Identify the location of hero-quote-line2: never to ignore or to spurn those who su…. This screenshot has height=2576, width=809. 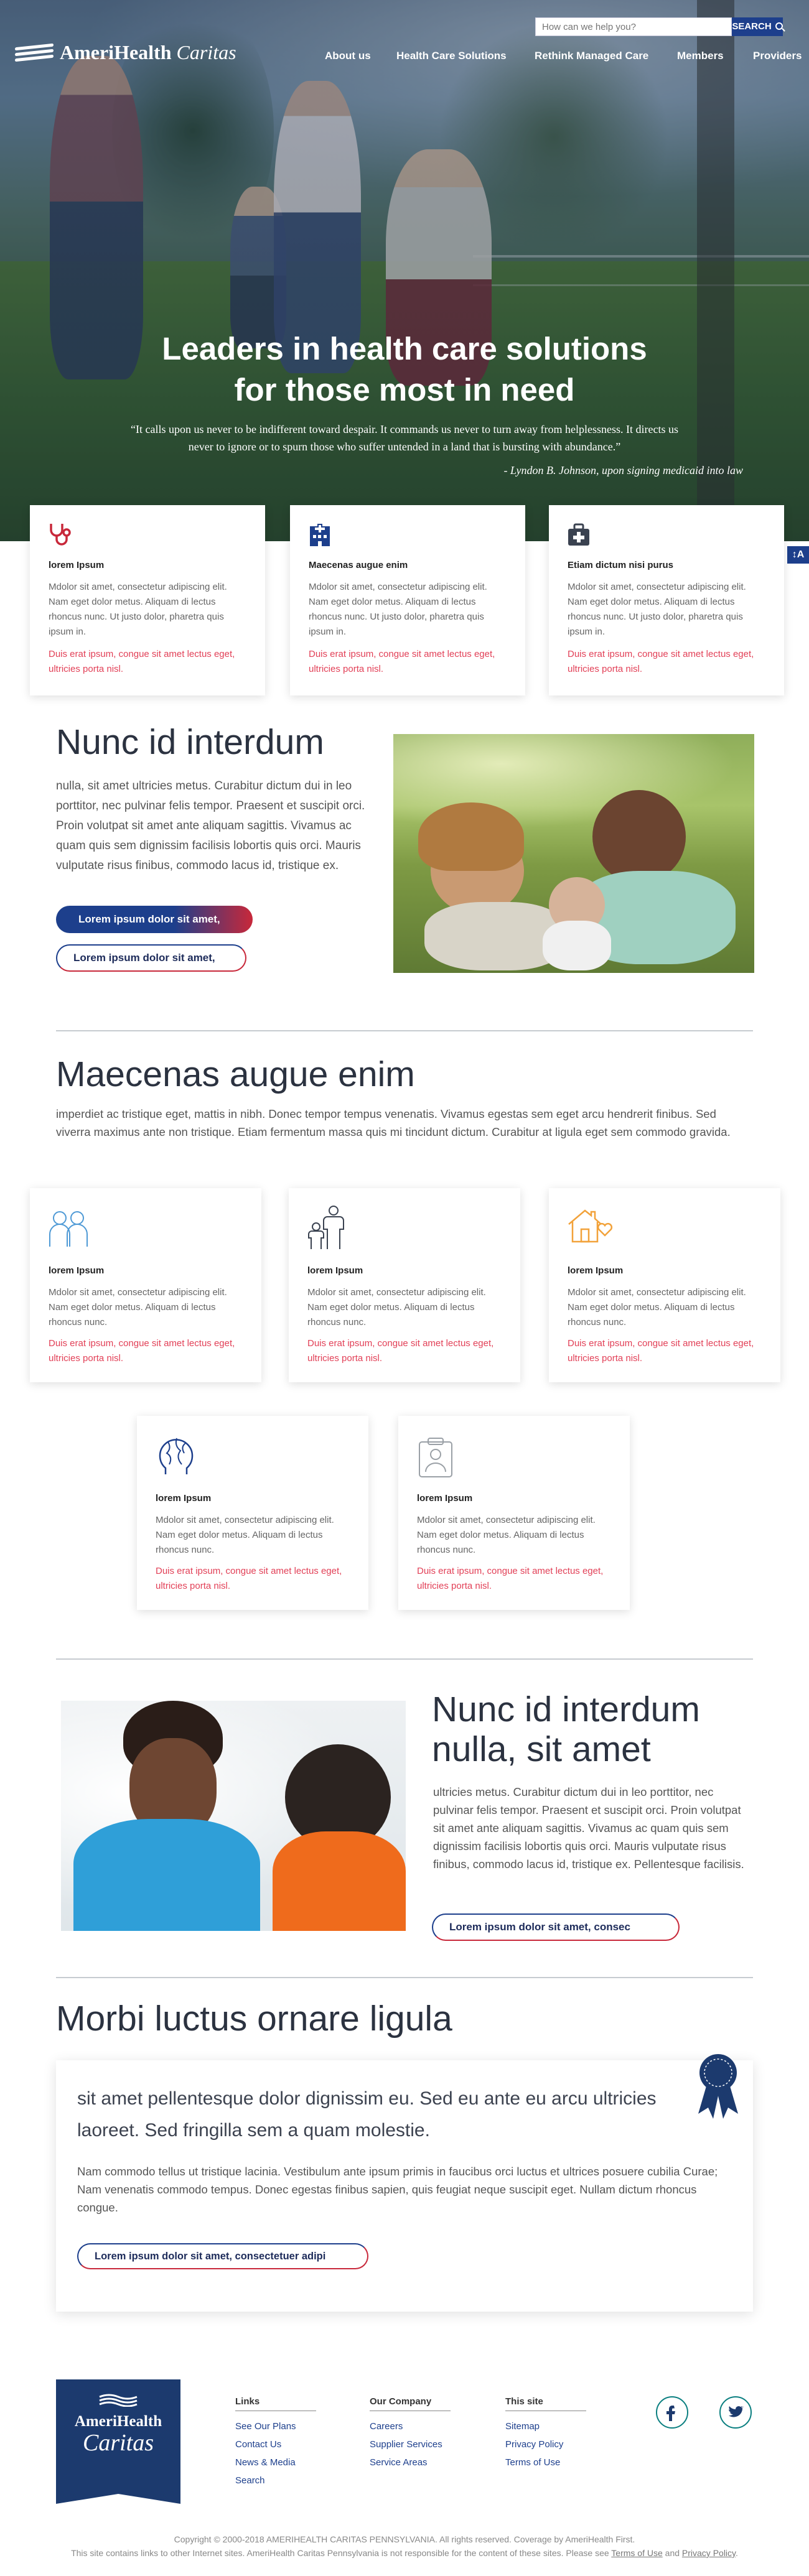
(404, 446).